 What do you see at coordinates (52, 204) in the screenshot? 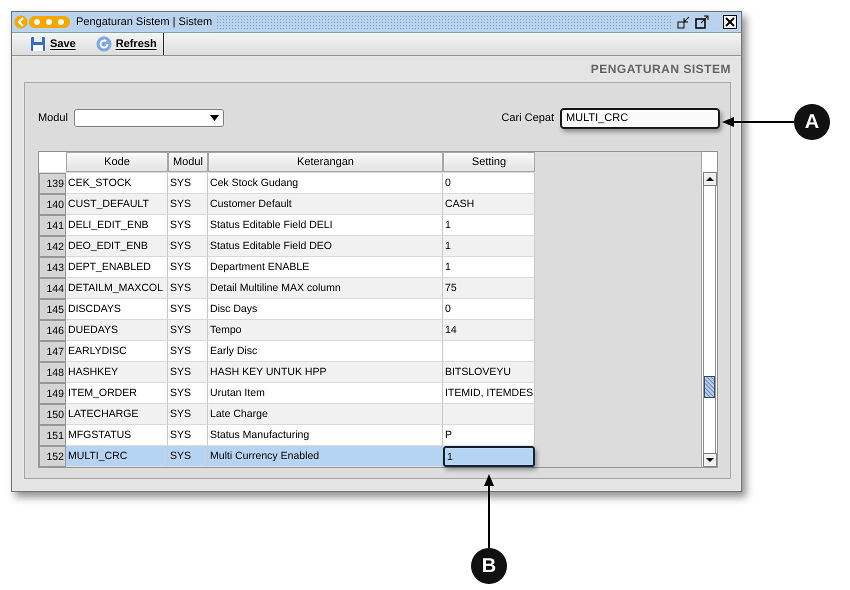
I see `row-number: 140` at bounding box center [52, 204].